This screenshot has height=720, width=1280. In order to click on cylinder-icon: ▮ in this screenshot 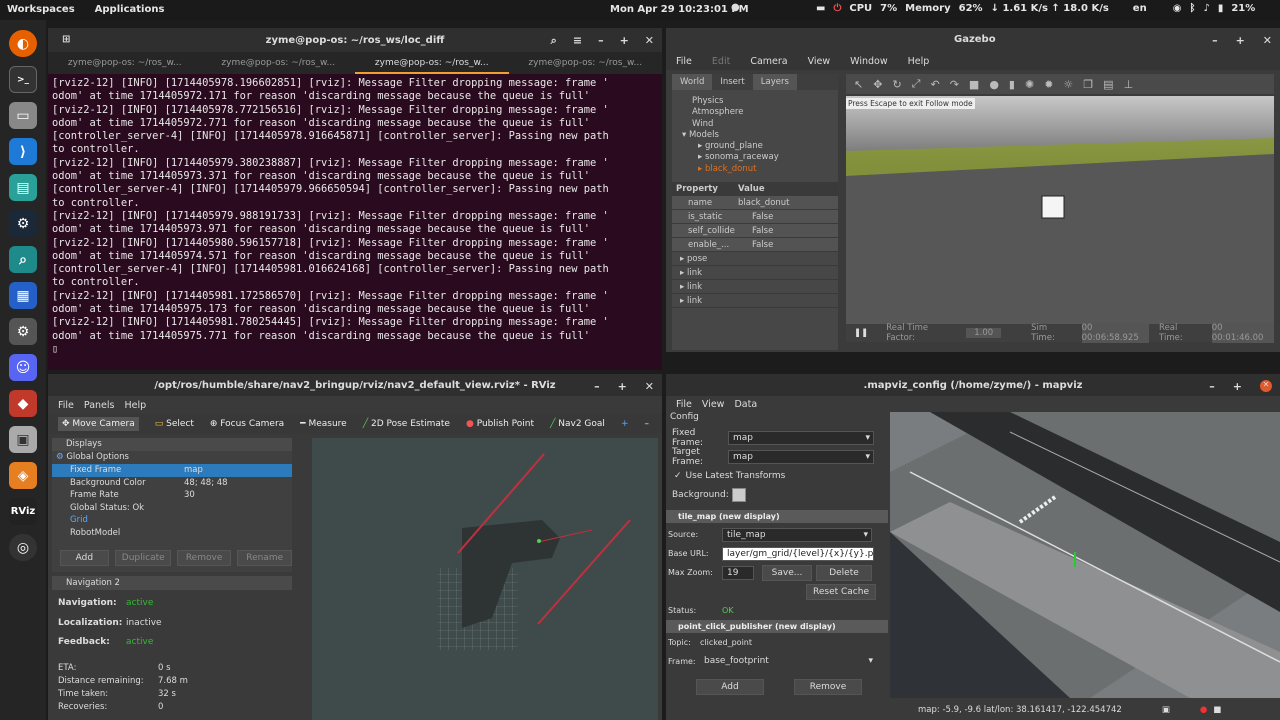, I will do `click(1012, 84)`.